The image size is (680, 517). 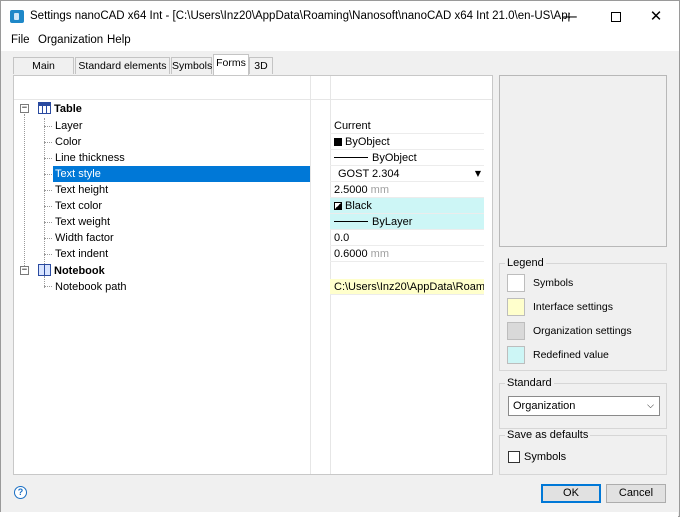 What do you see at coordinates (358, 206) in the screenshot?
I see `text-color-value: Black` at bounding box center [358, 206].